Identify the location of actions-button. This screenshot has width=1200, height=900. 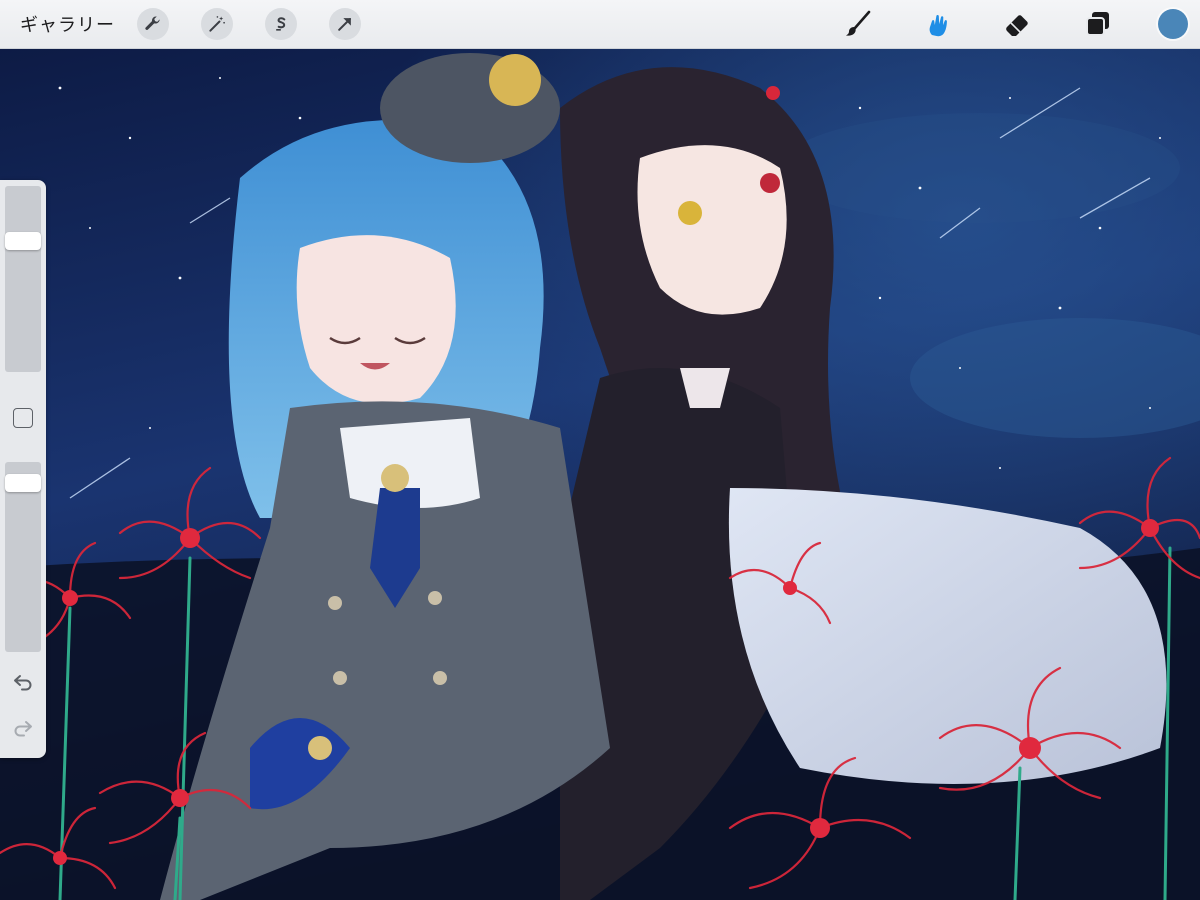
(153, 24).